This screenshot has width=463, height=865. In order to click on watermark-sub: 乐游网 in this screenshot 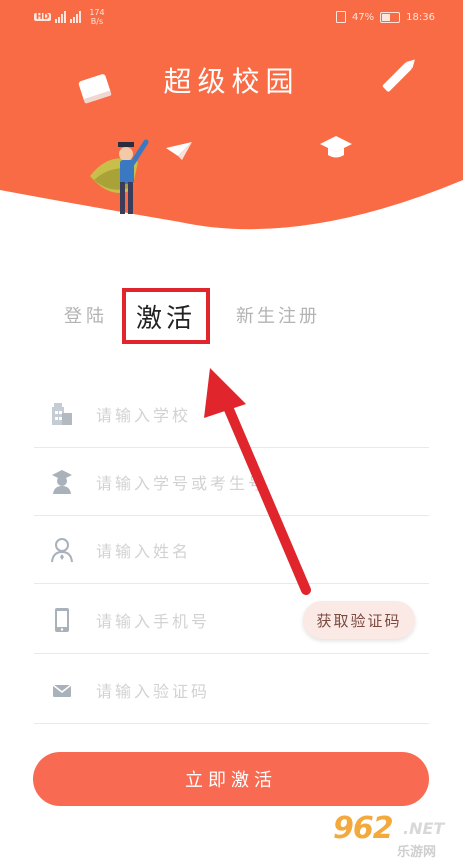, I will do `click(417, 852)`.